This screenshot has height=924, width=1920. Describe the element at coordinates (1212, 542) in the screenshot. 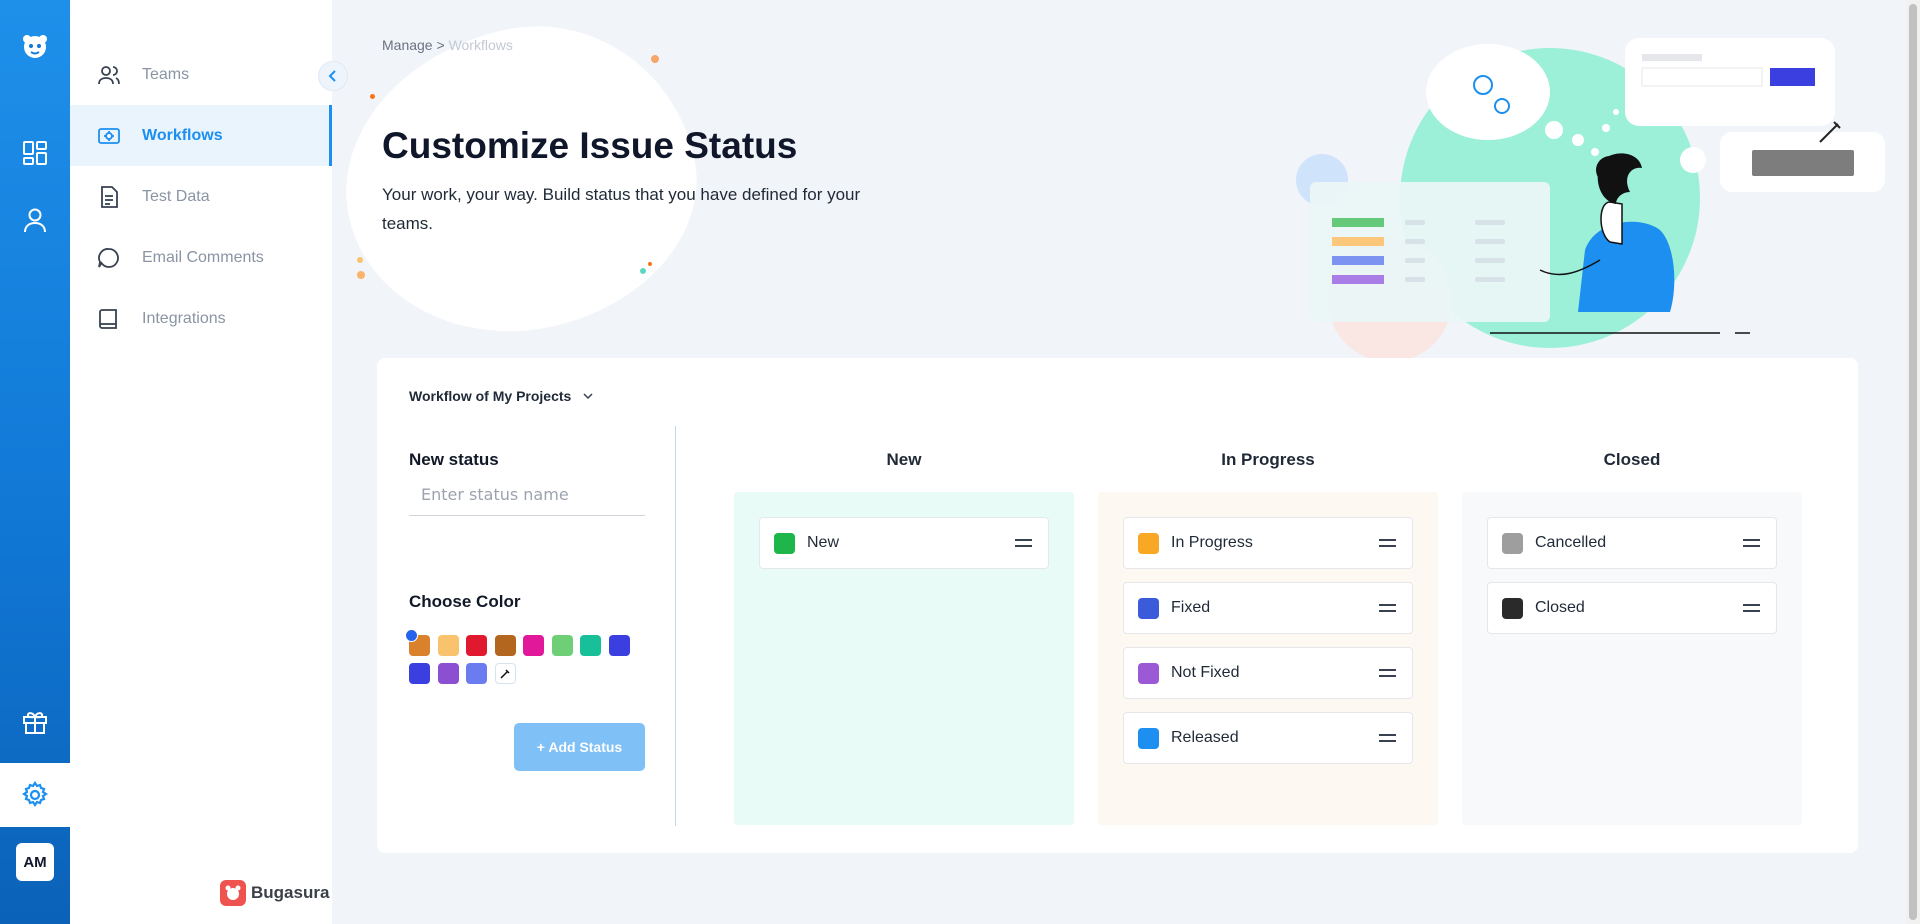

I see `status-label: In Progress` at that location.